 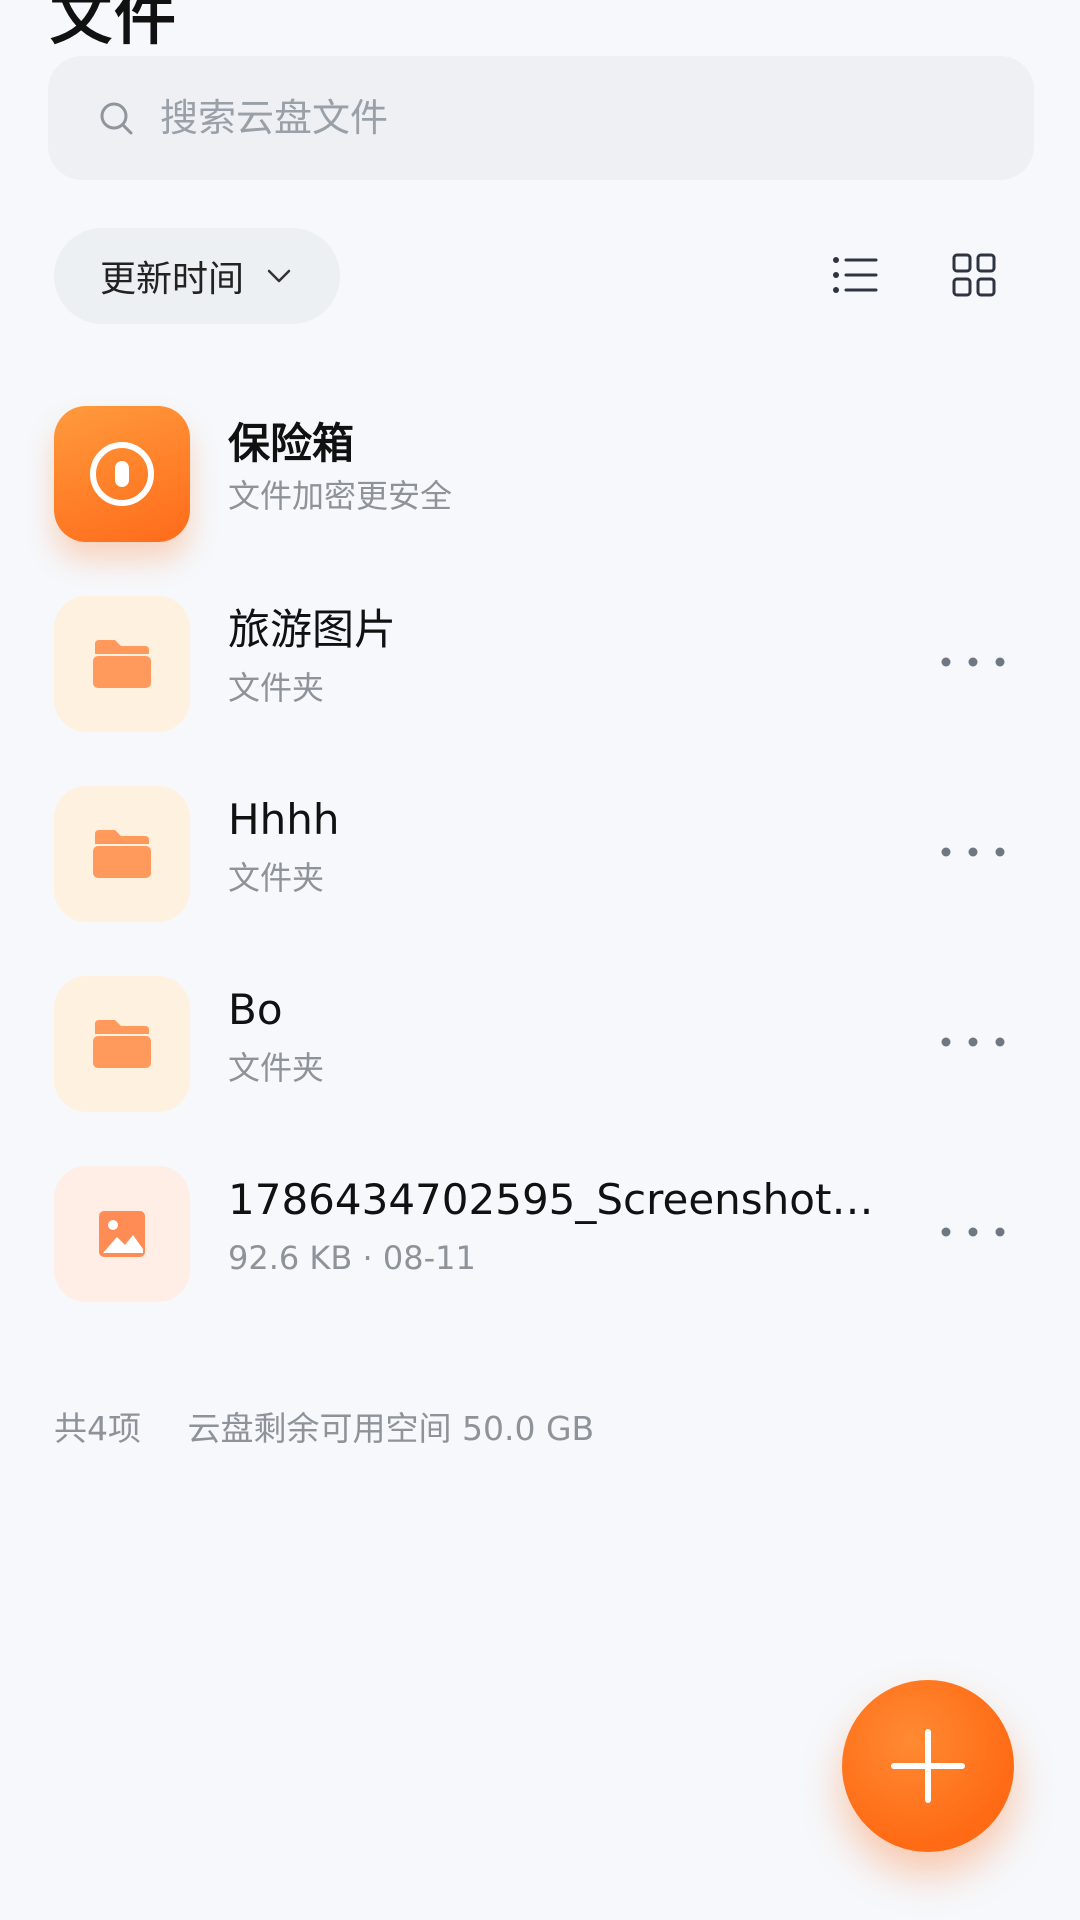 I want to click on storage-summary: 共4项 云盘剩余可用空间 50.0 GB, so click(x=324, y=1426).